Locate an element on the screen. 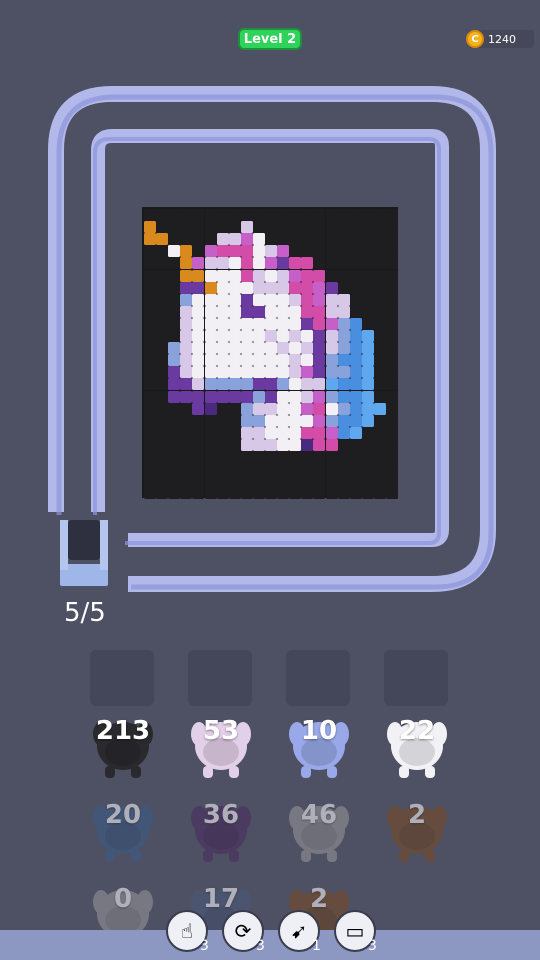 The height and width of the screenshot is (960, 540). shooter-pig: 213 is located at coordinates (123, 748).